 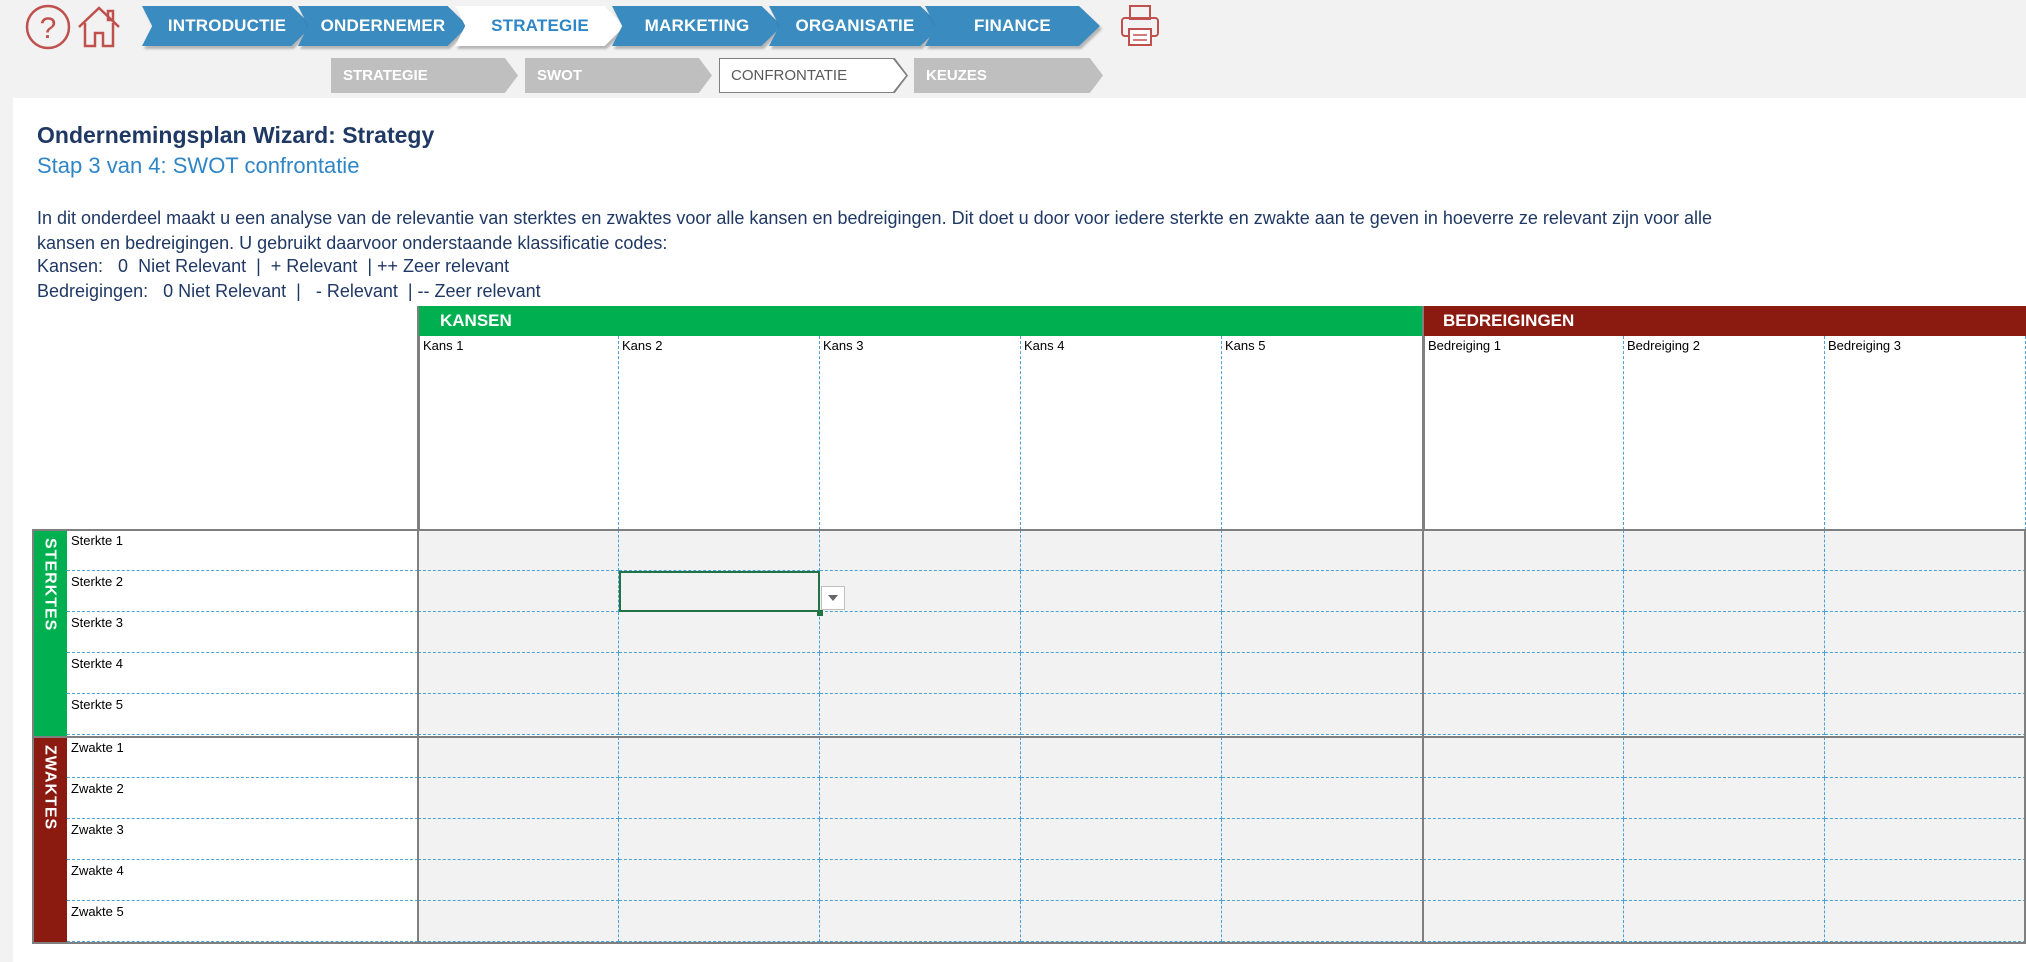 What do you see at coordinates (424, 75) in the screenshot?
I see `subtab-strategie: STRATEGIE` at bounding box center [424, 75].